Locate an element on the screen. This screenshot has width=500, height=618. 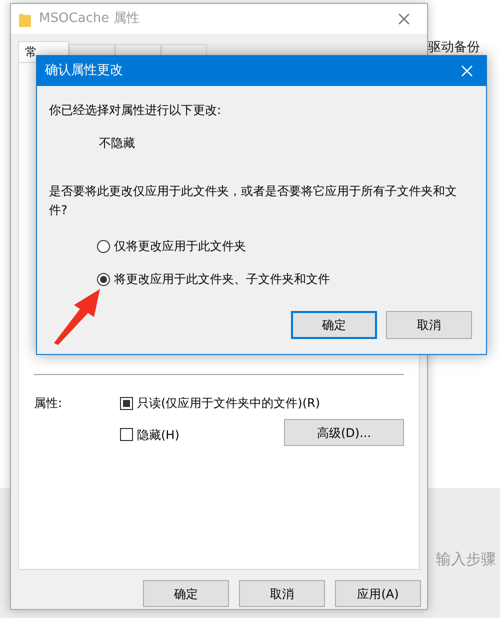
intro-text: 你已经选择对属性进行以下更改: is located at coordinates (135, 110).